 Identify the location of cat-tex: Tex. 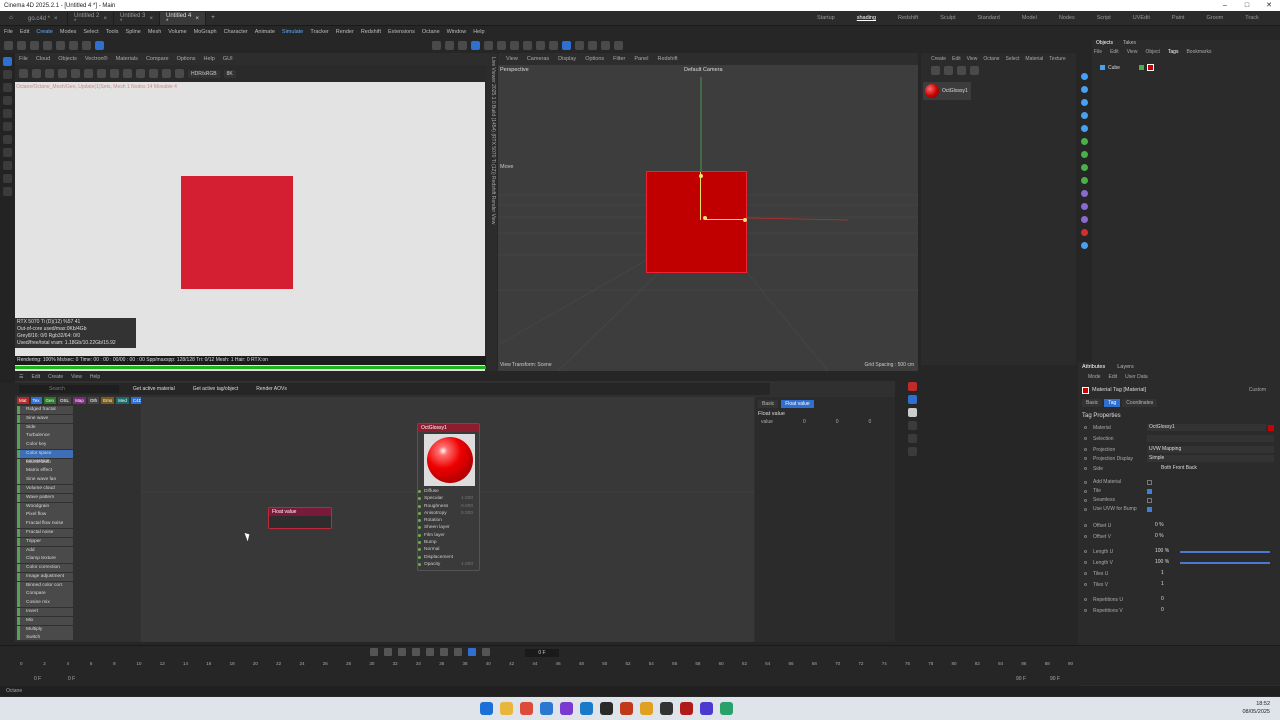
(36, 400).